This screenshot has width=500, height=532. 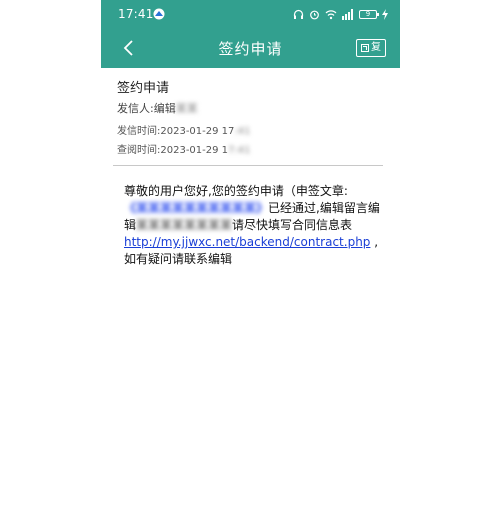 What do you see at coordinates (298, 14) in the screenshot?
I see `headphones-icon` at bounding box center [298, 14].